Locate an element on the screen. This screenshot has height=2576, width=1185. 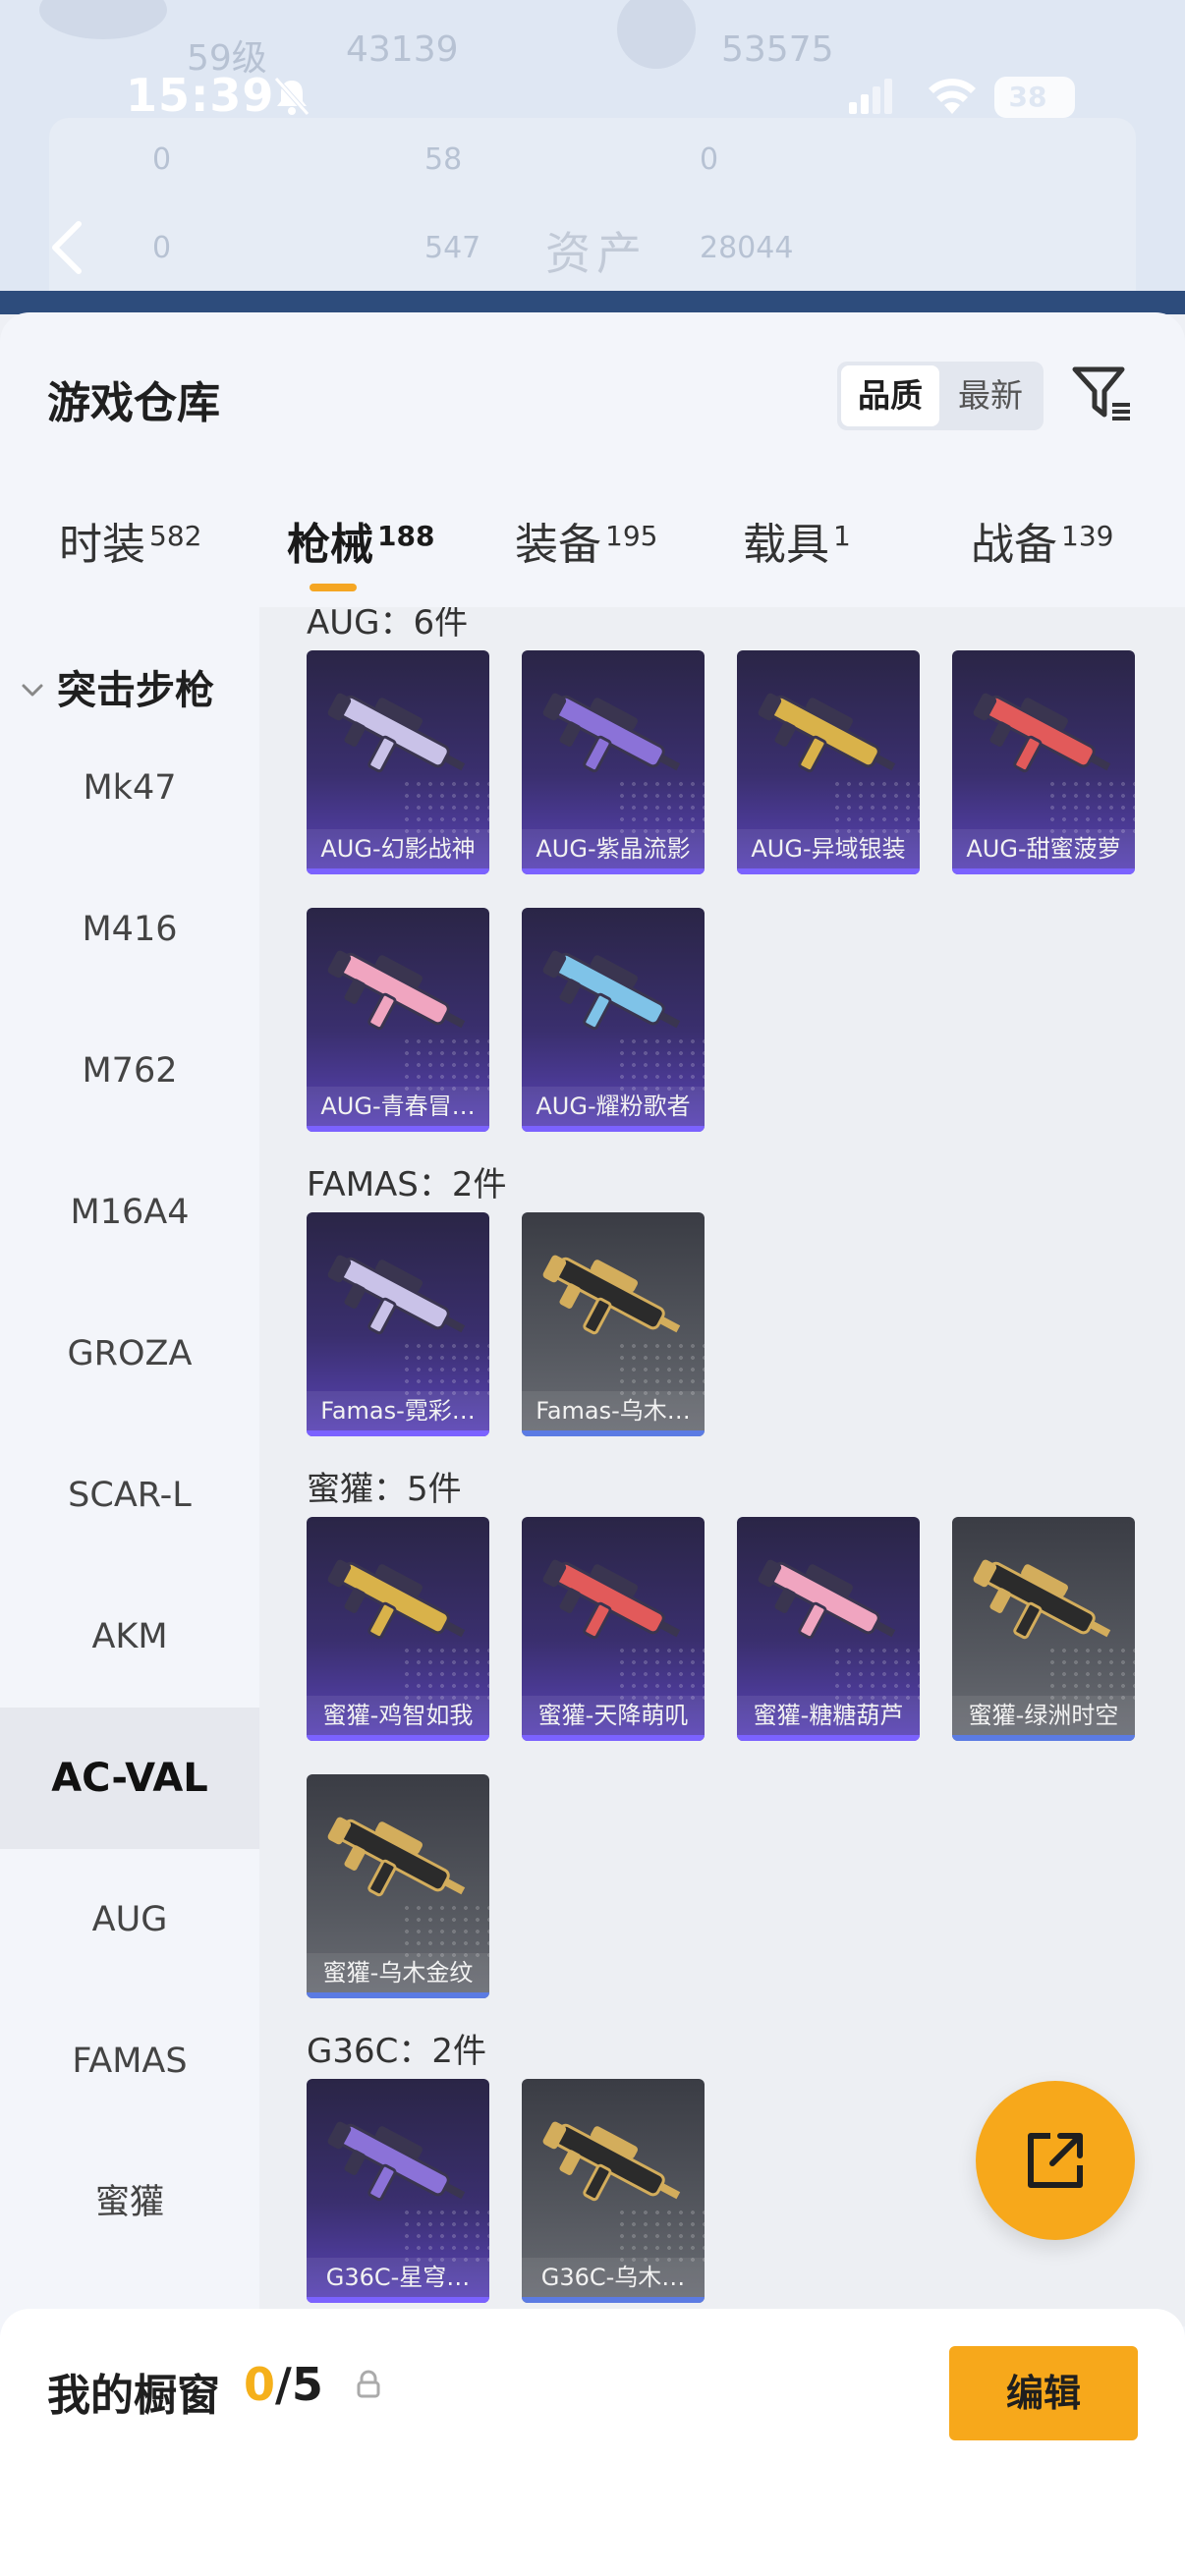
filter-icon is located at coordinates (1103, 393).